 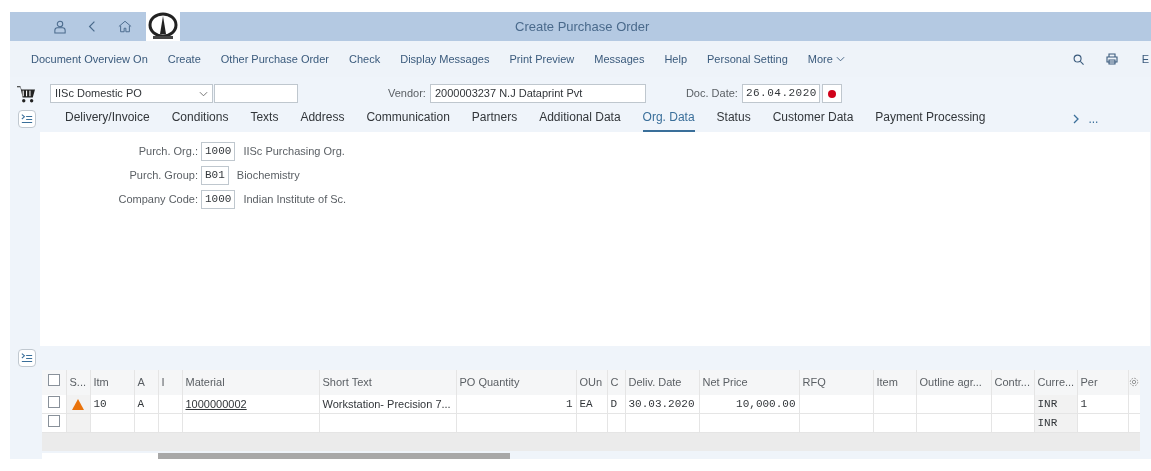 I want to click on tab: Partners, so click(x=494, y=120).